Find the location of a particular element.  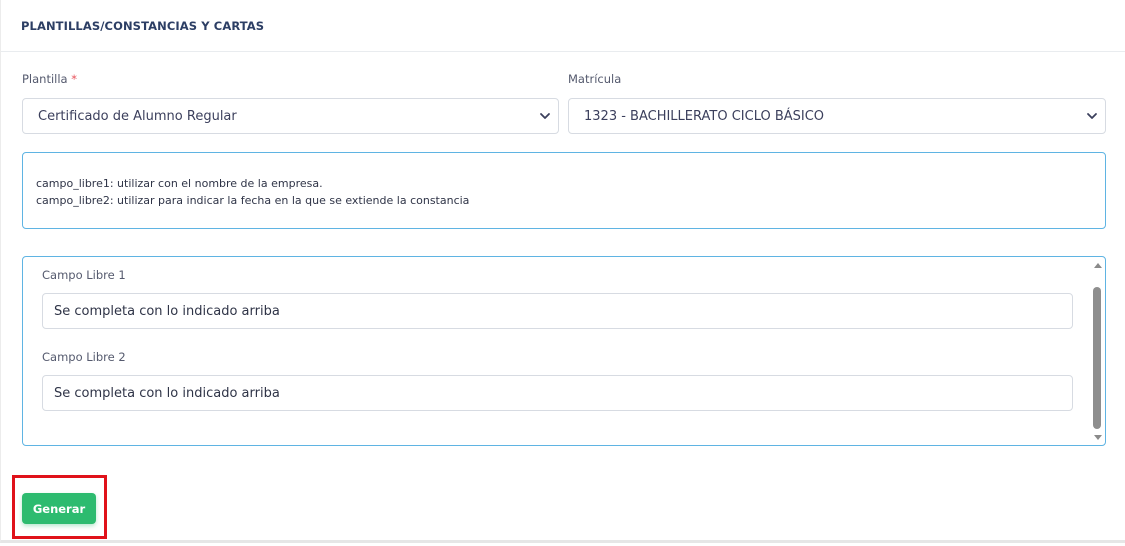

plantilla-select-value: Certificado de Alumno Regular is located at coordinates (137, 116).